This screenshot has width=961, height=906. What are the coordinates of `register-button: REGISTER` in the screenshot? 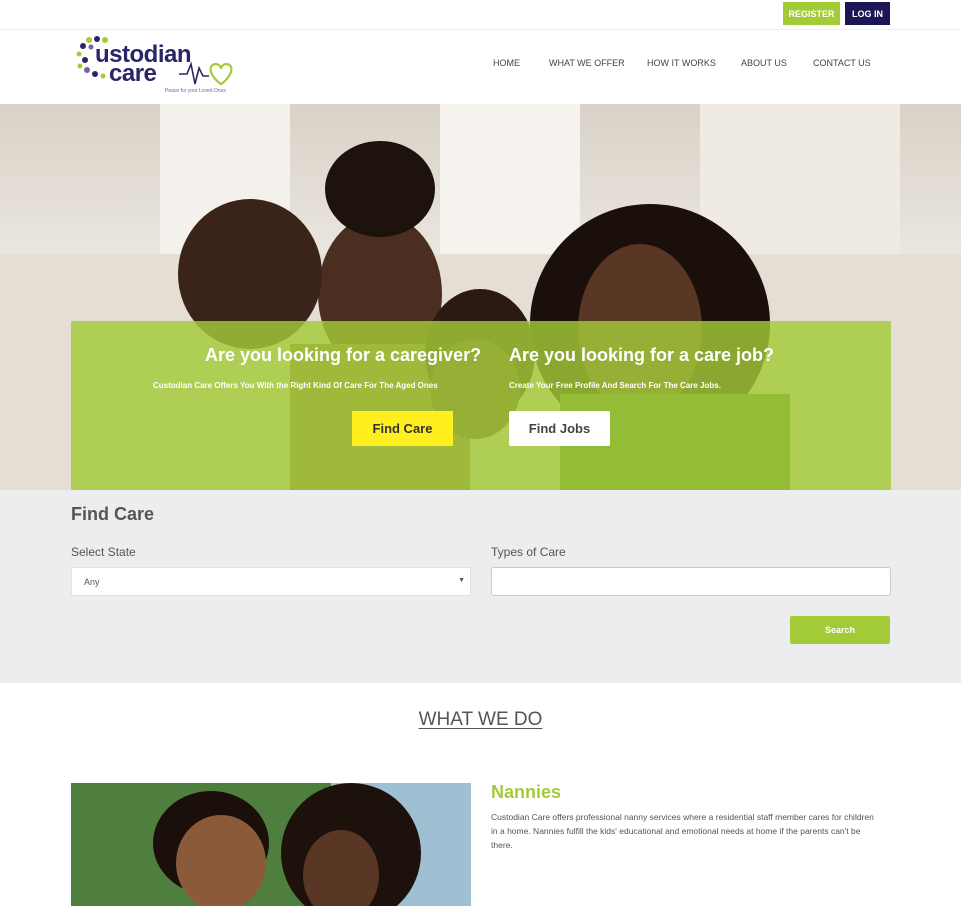 It's located at (811, 13).